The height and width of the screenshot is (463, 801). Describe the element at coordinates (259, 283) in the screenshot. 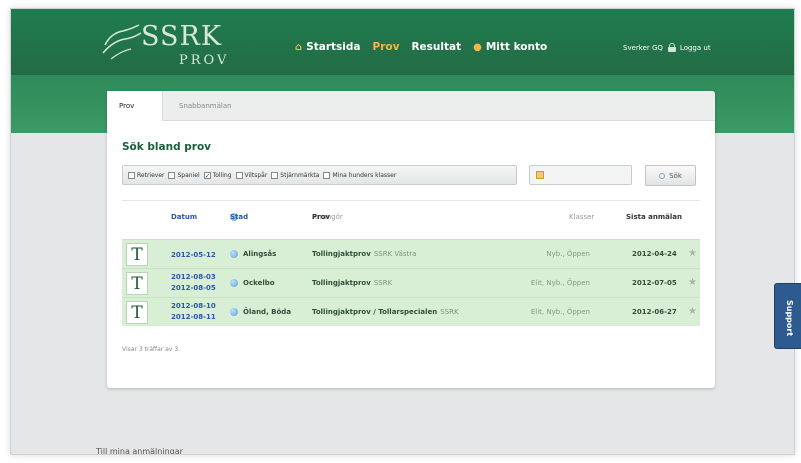

I see `row-city-label: Ockelbo` at that location.